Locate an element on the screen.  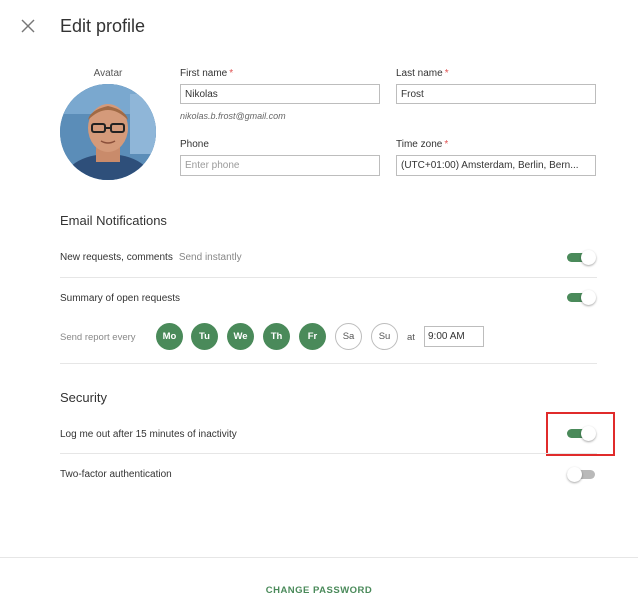
two-factor-toggle is located at coordinates (582, 474).